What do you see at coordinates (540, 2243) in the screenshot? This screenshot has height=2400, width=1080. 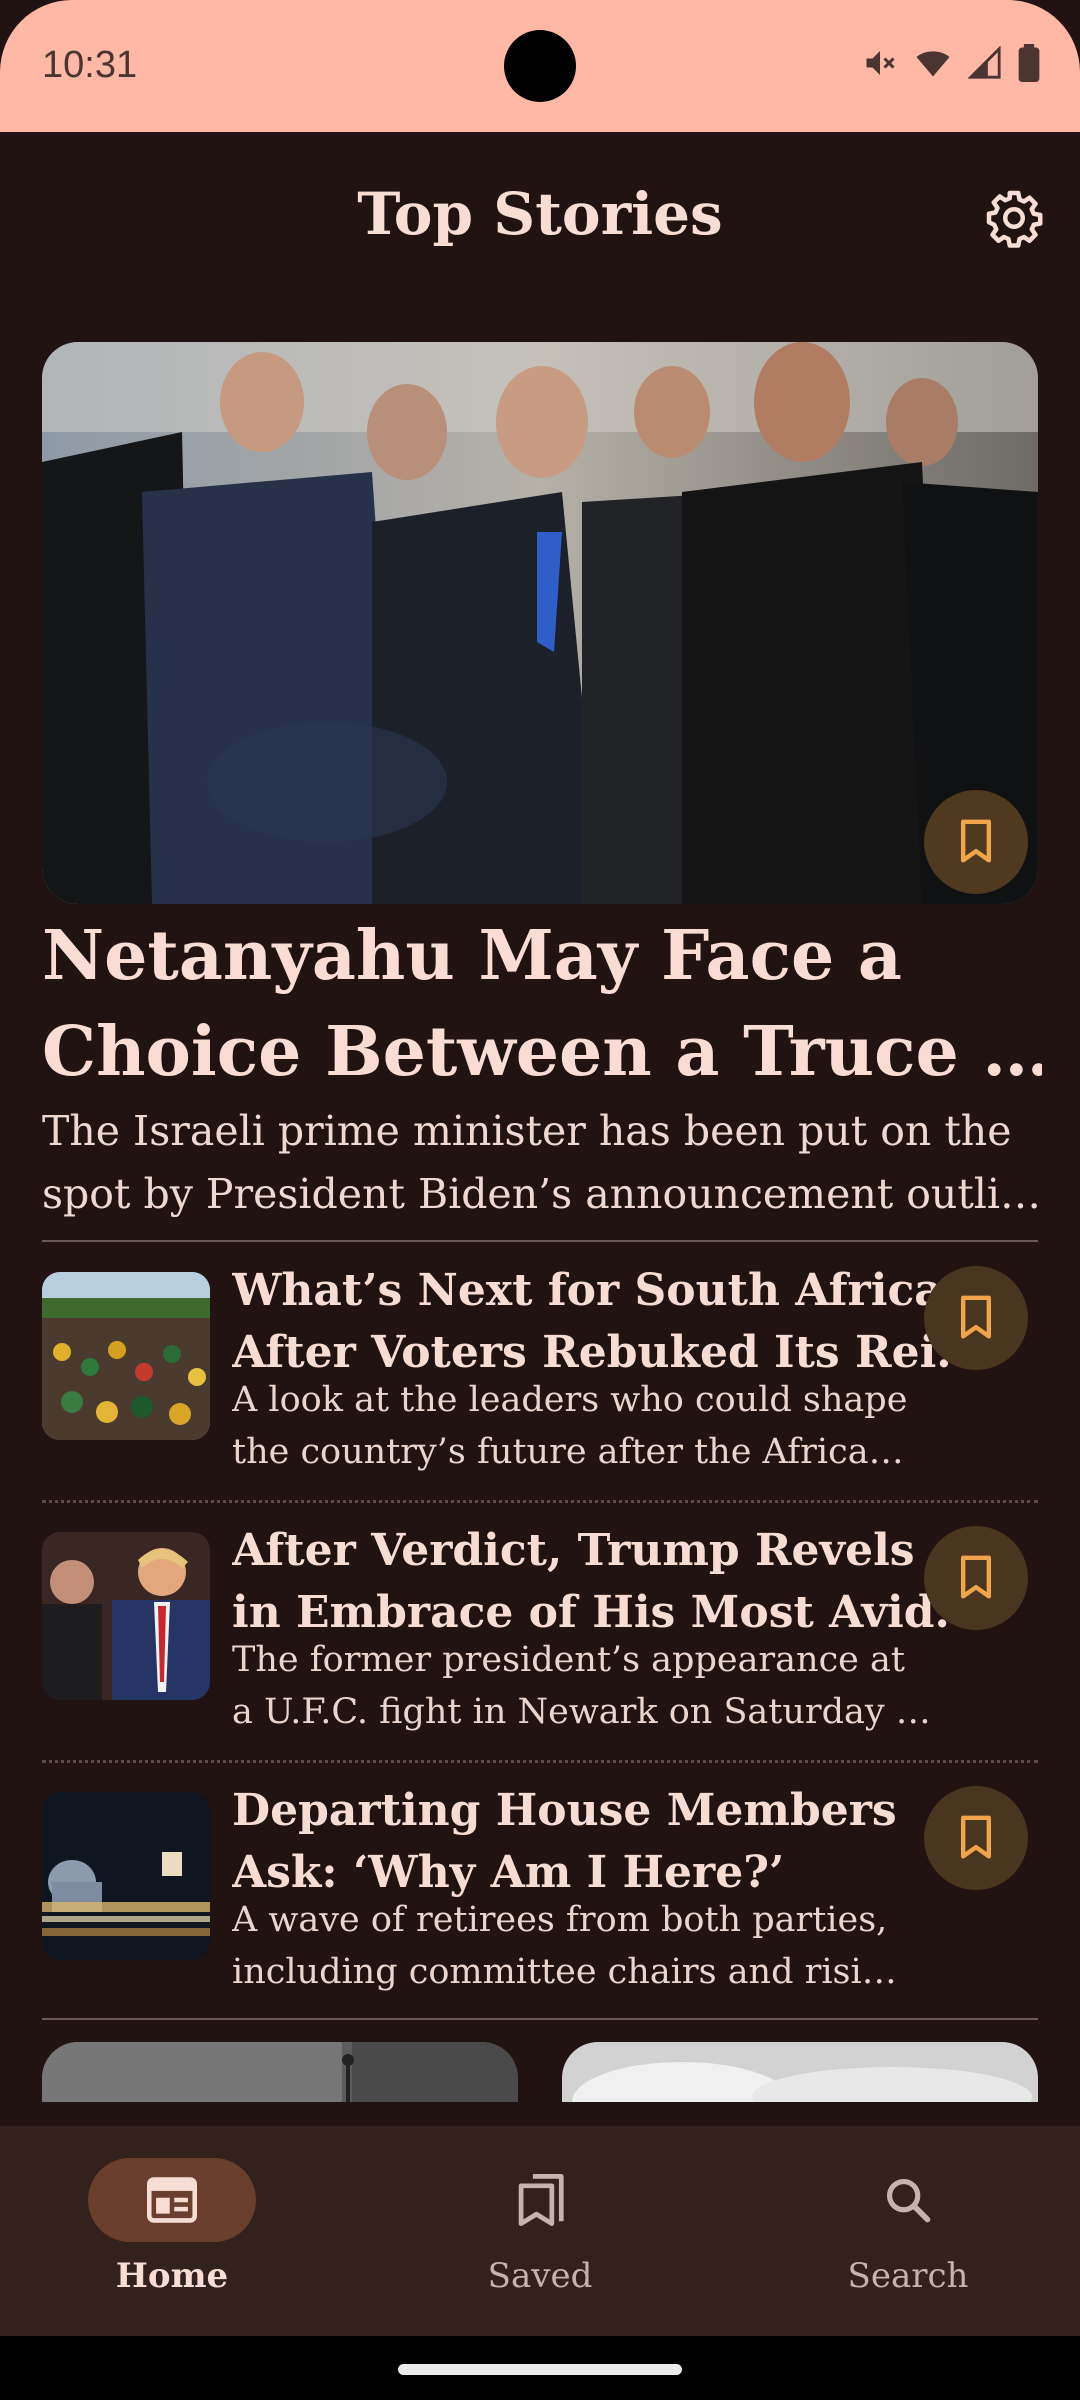 I see `nav-saved: Saved` at bounding box center [540, 2243].